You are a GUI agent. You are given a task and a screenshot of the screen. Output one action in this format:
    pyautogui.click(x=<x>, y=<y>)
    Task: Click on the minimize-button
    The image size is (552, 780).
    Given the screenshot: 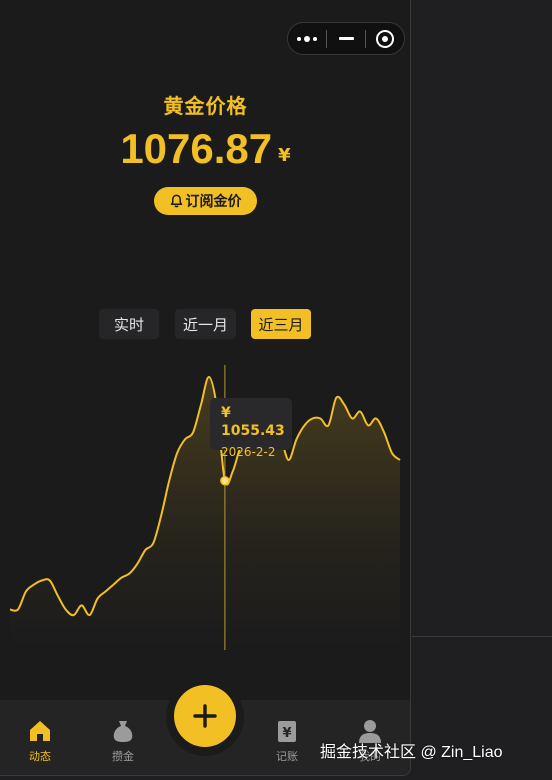 What is the action you would take?
    pyautogui.click(x=346, y=38)
    